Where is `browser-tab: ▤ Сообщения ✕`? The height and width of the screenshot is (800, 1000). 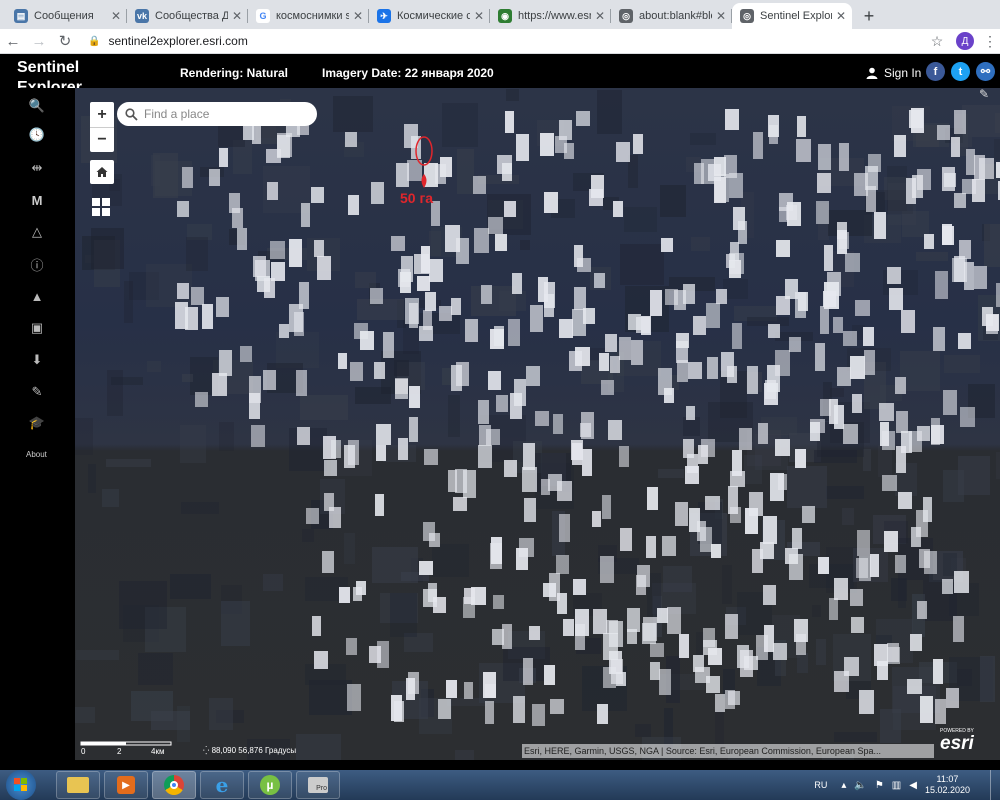
browser-tab: ▤ Сообщения ✕ is located at coordinates (66, 16).